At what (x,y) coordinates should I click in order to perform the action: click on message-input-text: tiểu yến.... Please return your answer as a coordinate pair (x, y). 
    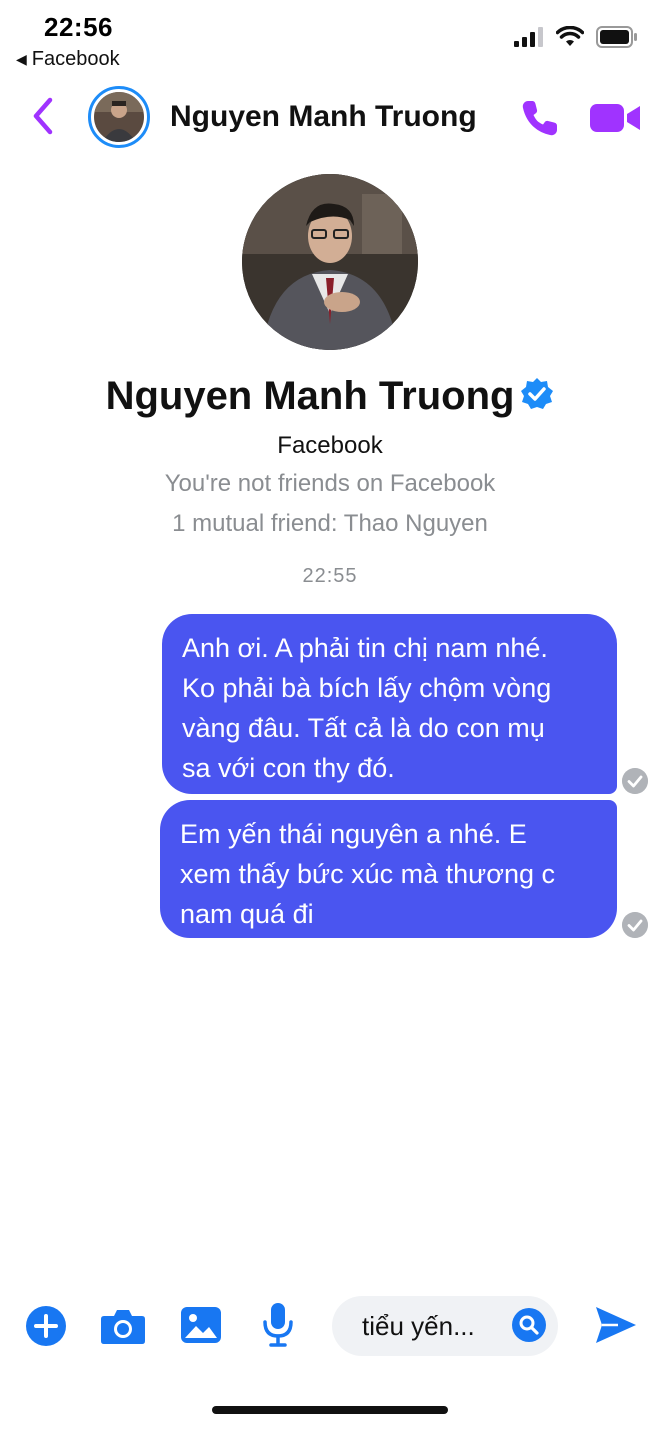
    Looking at the image, I should click on (418, 1325).